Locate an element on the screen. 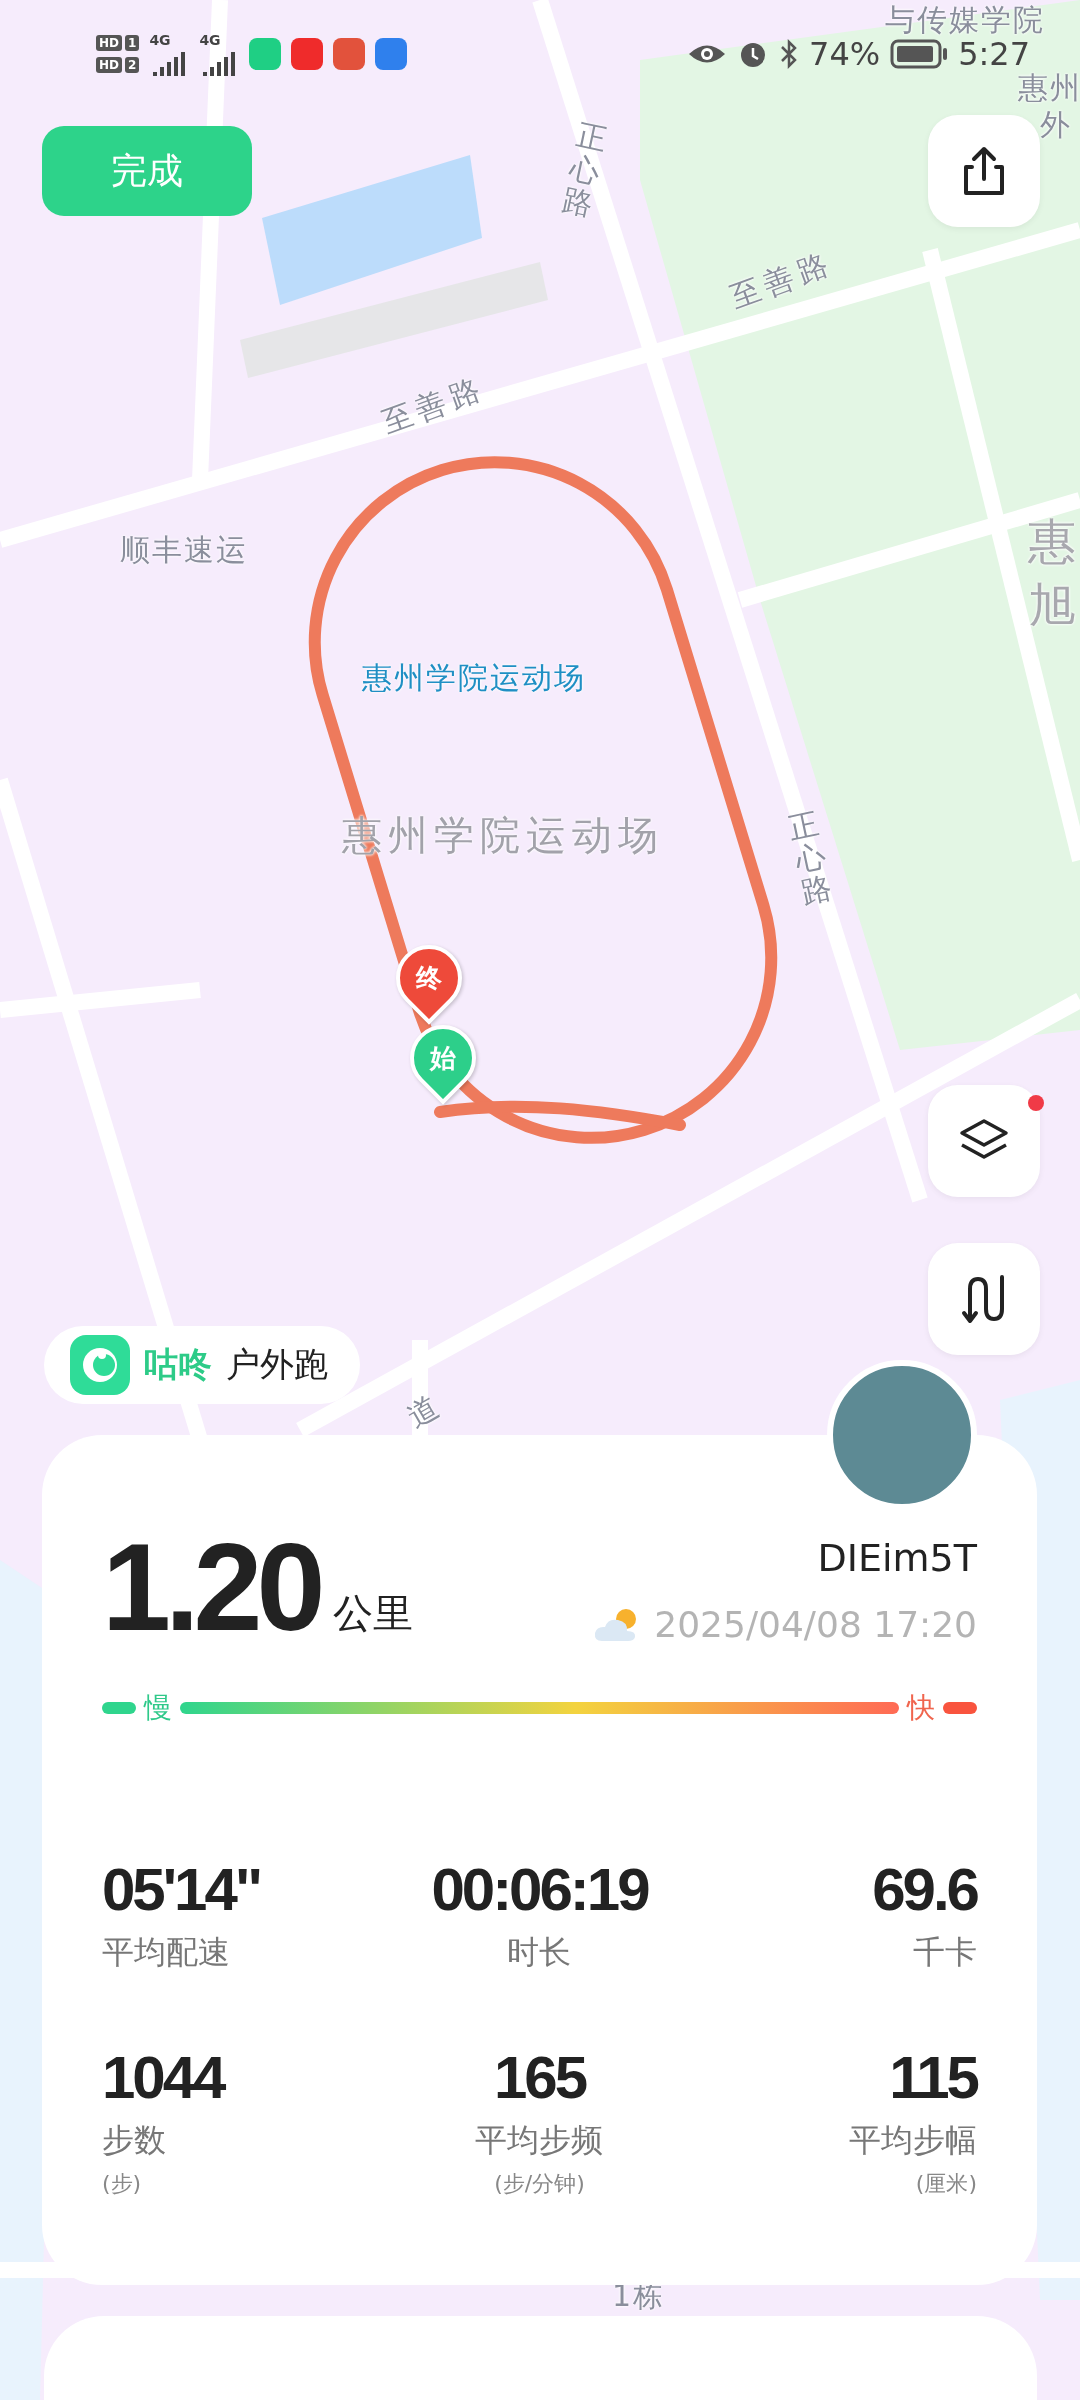  map-label: 旭 is located at coordinates (1053, 605).